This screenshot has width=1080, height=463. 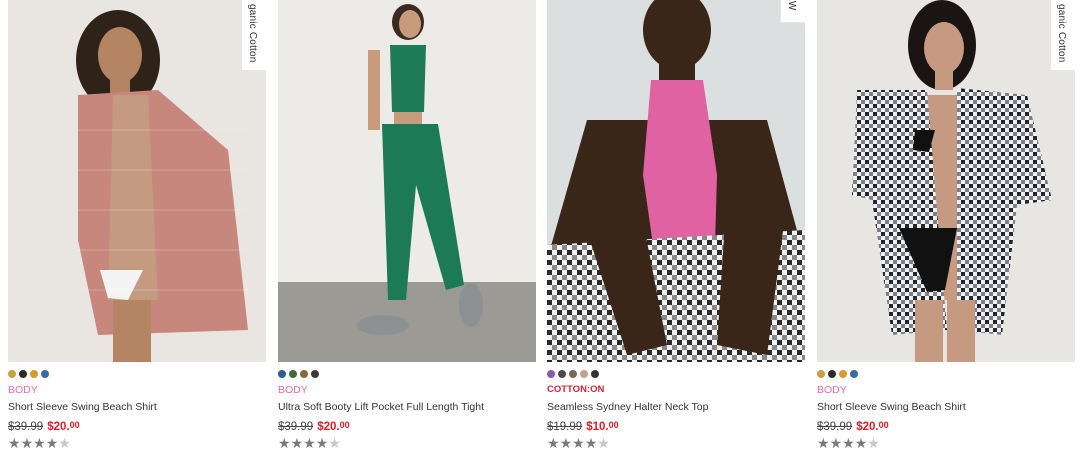 I want to click on sale-price: $10.00, so click(x=602, y=426).